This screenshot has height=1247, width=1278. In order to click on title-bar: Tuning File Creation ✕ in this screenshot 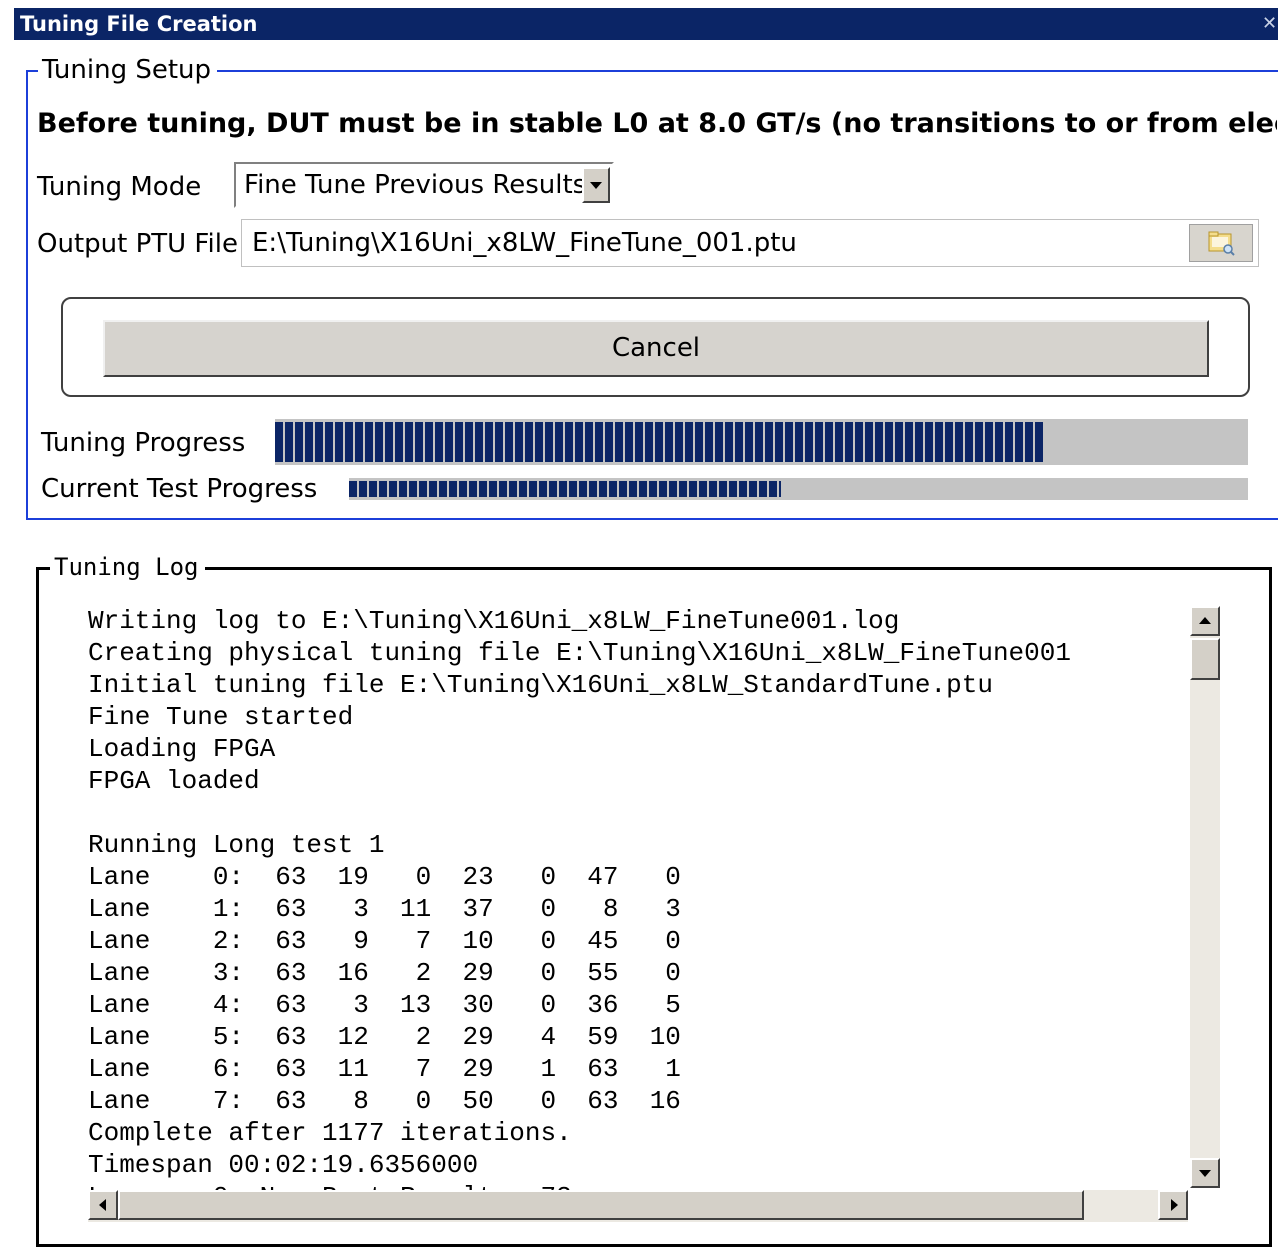, I will do `click(646, 24)`.